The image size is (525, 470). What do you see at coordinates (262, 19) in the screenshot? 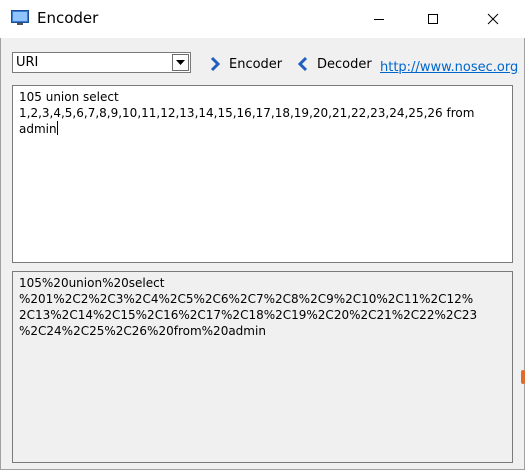
I see `title-bar: Encoder` at bounding box center [262, 19].